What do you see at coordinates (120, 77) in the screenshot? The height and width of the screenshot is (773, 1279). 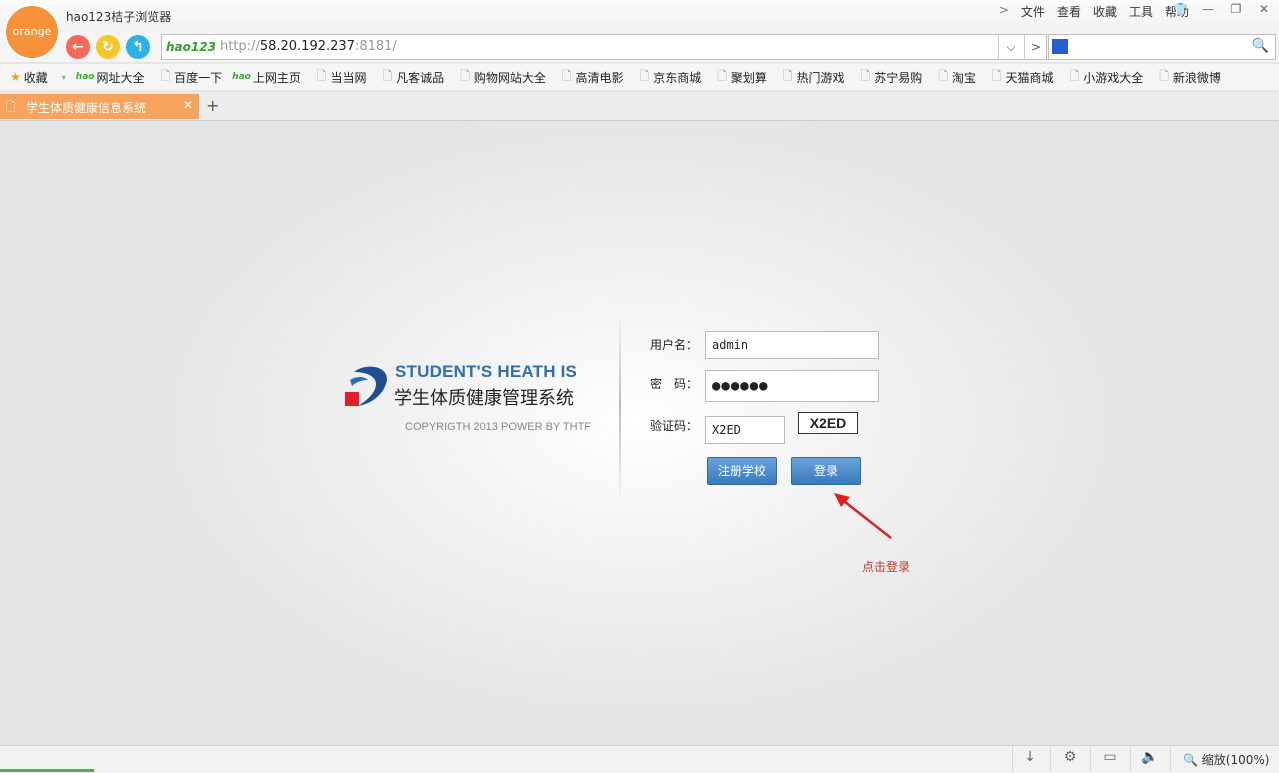 I see `bookmark-label: 网址大全` at bounding box center [120, 77].